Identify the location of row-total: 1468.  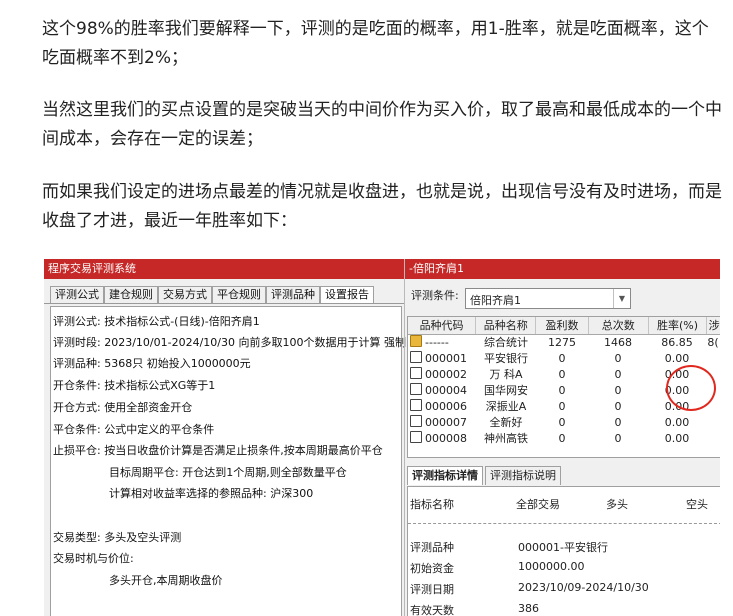
(618, 342).